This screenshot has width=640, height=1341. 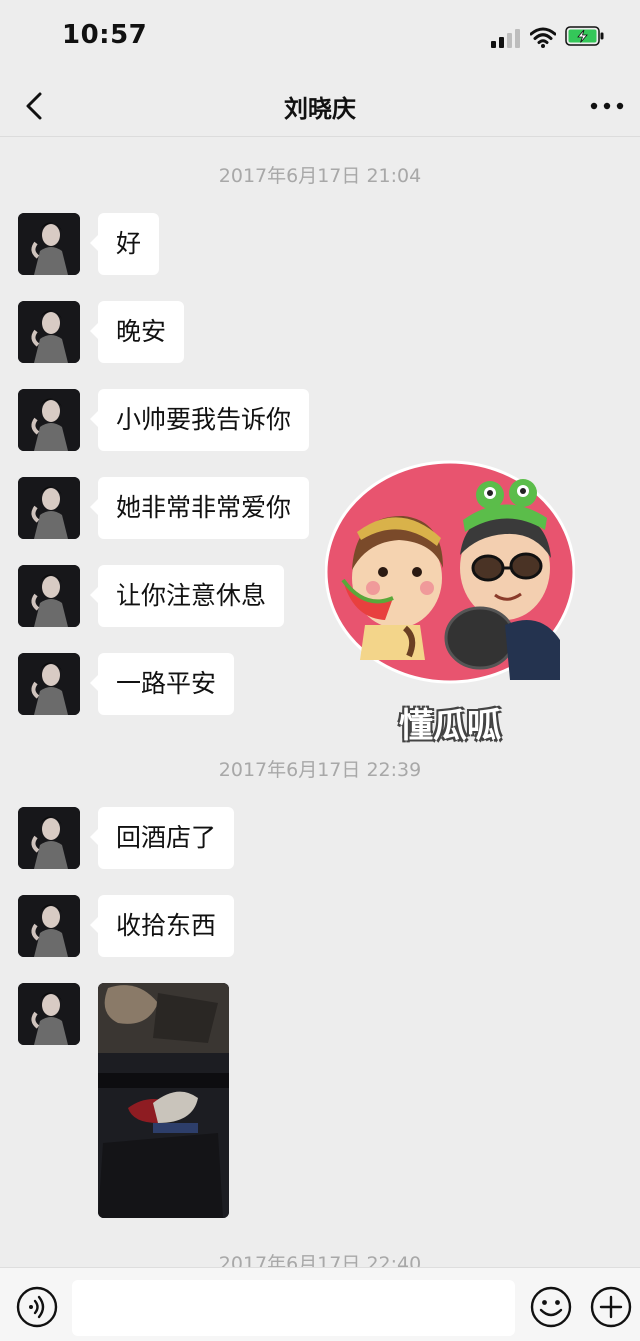 What do you see at coordinates (543, 37) in the screenshot?
I see `wifi-icon` at bounding box center [543, 37].